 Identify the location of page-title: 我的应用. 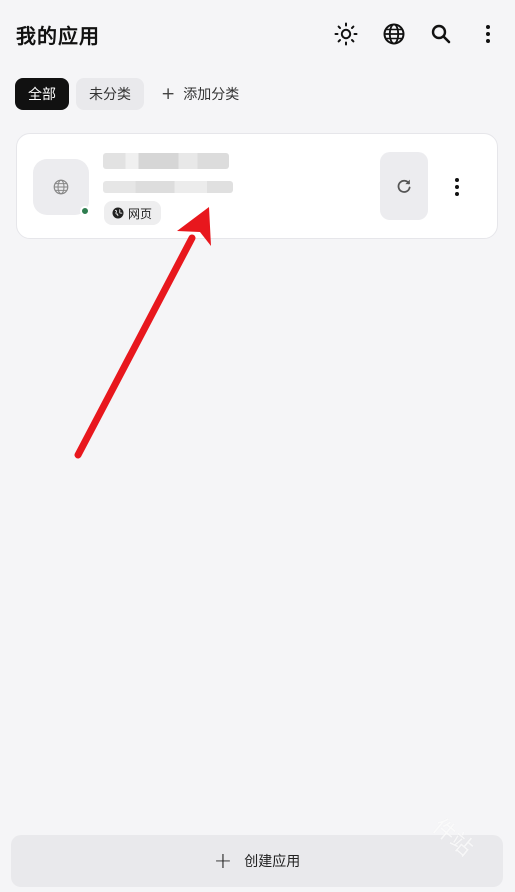
(58, 36).